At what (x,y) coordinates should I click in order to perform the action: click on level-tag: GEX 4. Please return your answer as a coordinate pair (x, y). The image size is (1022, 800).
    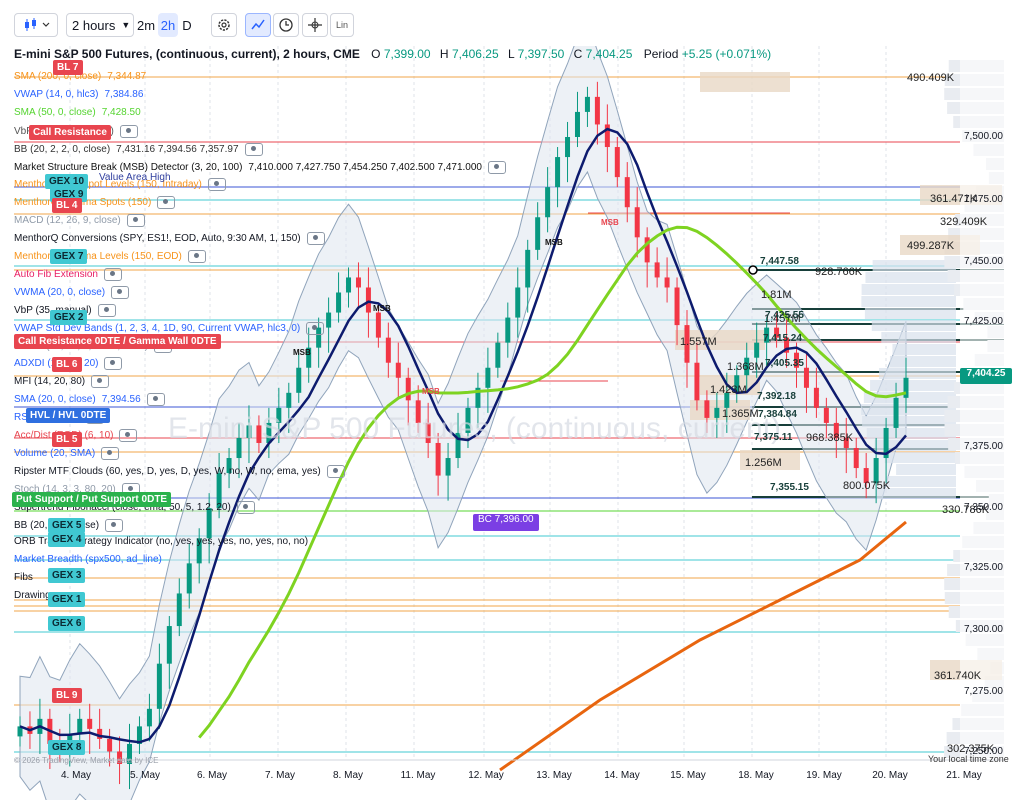
    Looking at the image, I should click on (67, 539).